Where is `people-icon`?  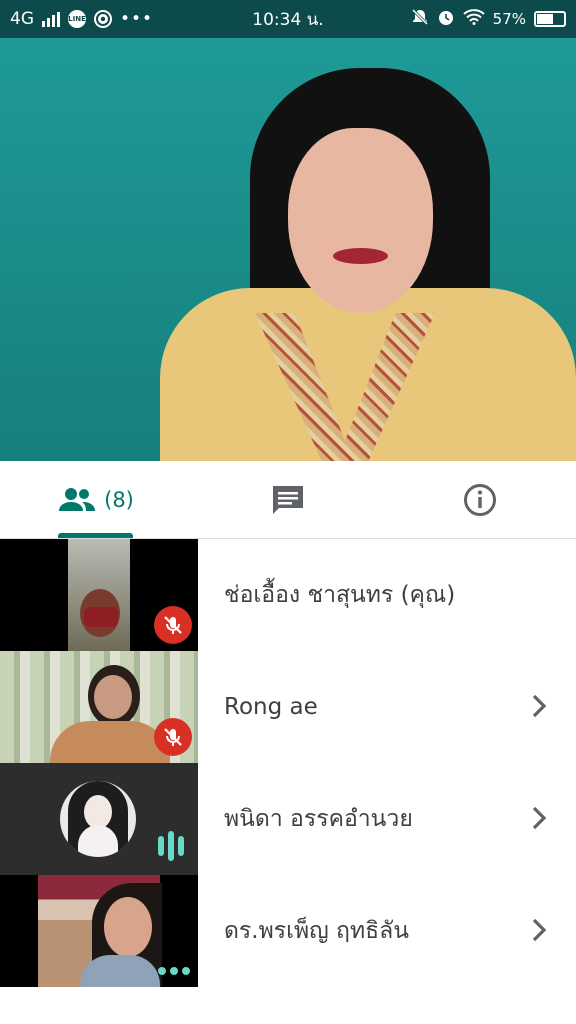
people-icon is located at coordinates (77, 499).